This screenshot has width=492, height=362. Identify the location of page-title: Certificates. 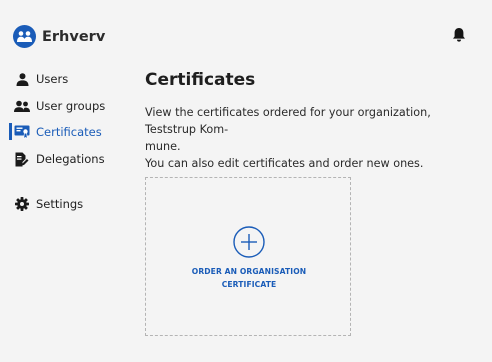
(200, 80).